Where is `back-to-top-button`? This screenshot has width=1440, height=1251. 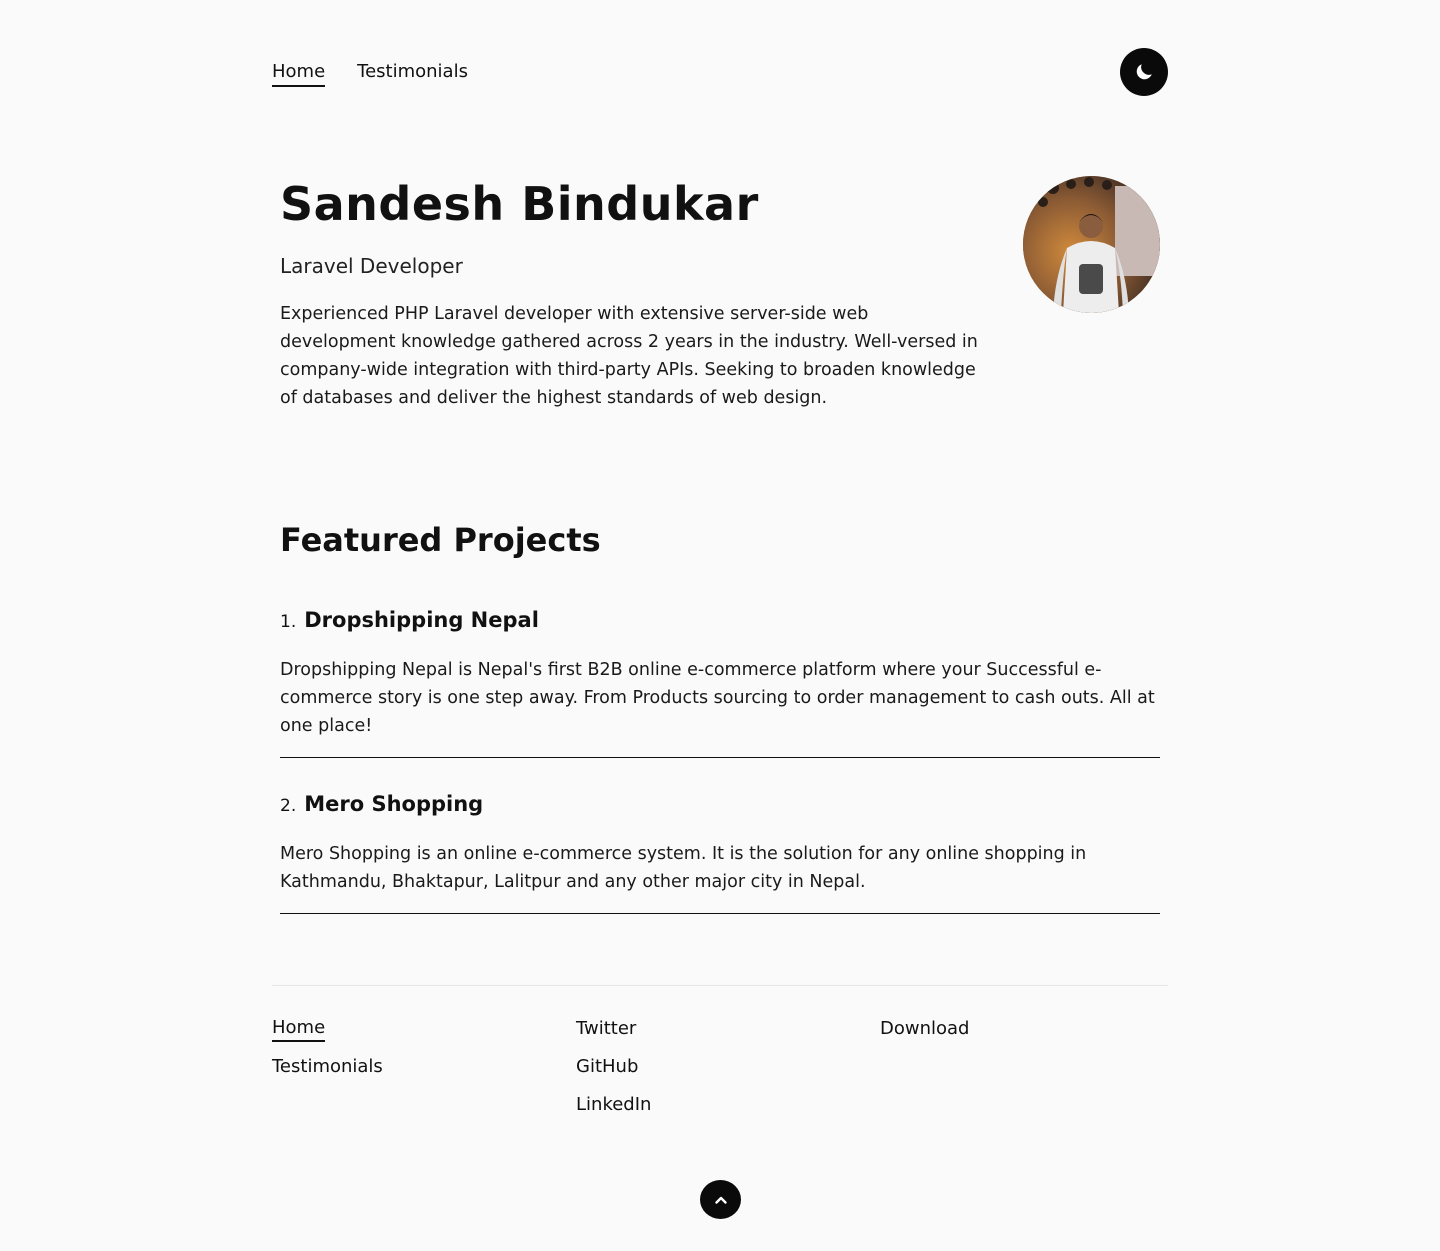 back-to-top-button is located at coordinates (720, 1199).